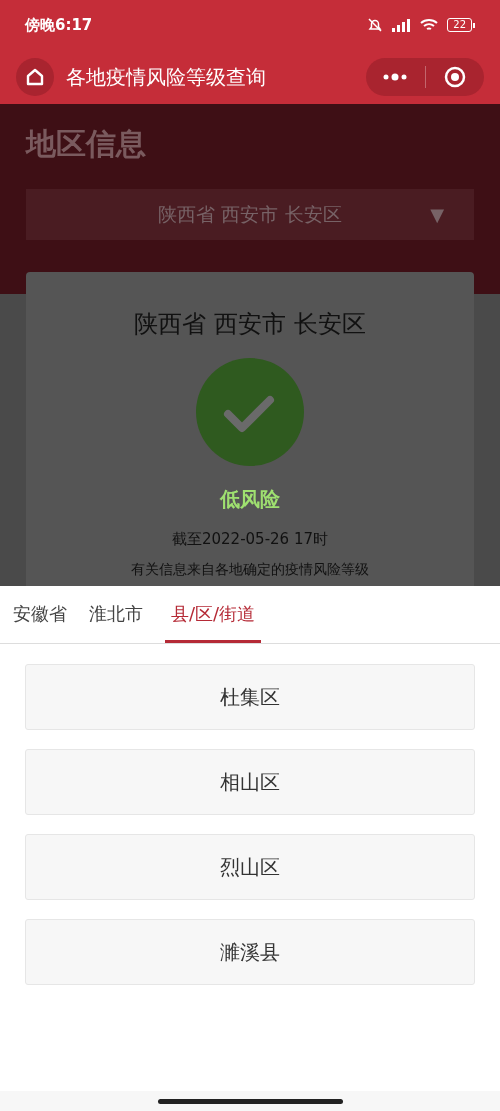  Describe the element at coordinates (166, 77) in the screenshot. I see `page-title: 各地疫情风险等级查询` at that location.